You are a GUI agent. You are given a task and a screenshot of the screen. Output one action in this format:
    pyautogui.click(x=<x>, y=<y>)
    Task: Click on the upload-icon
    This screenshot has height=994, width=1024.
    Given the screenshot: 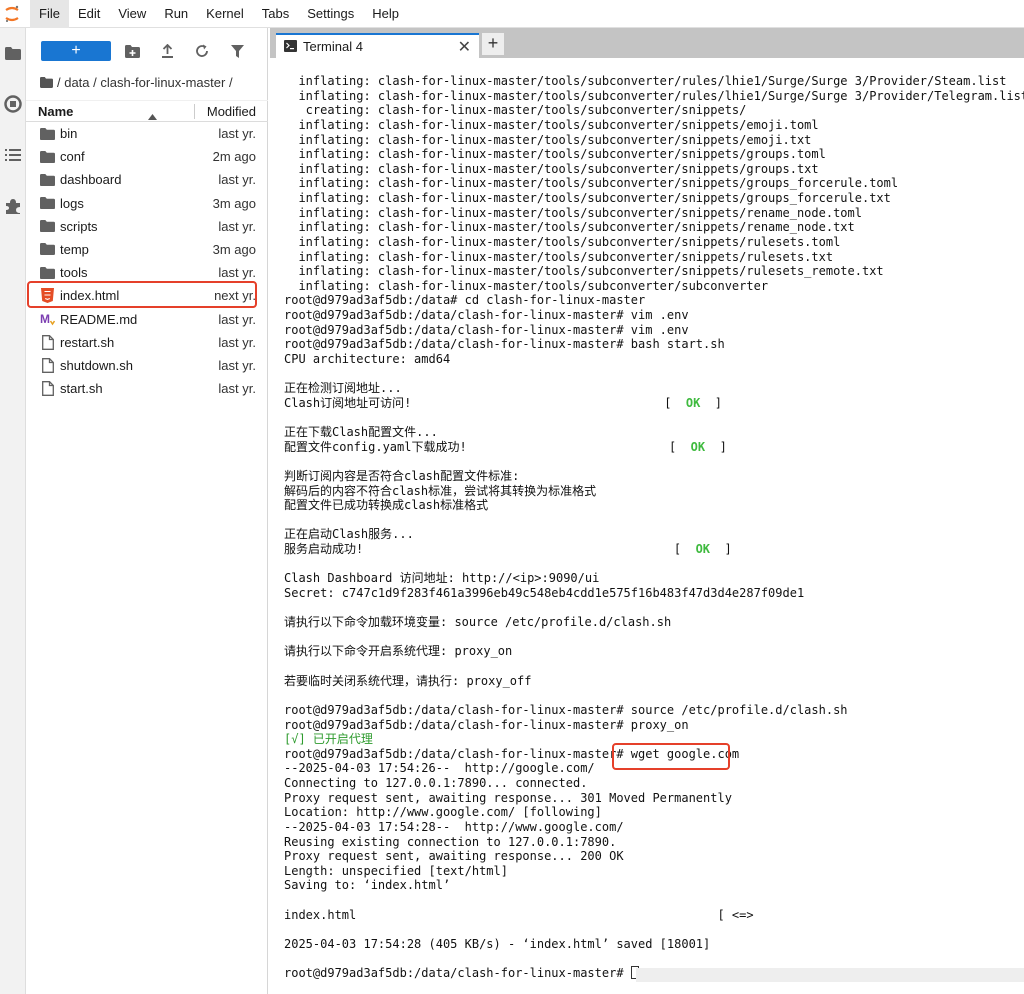 What is the action you would take?
    pyautogui.click(x=167, y=51)
    